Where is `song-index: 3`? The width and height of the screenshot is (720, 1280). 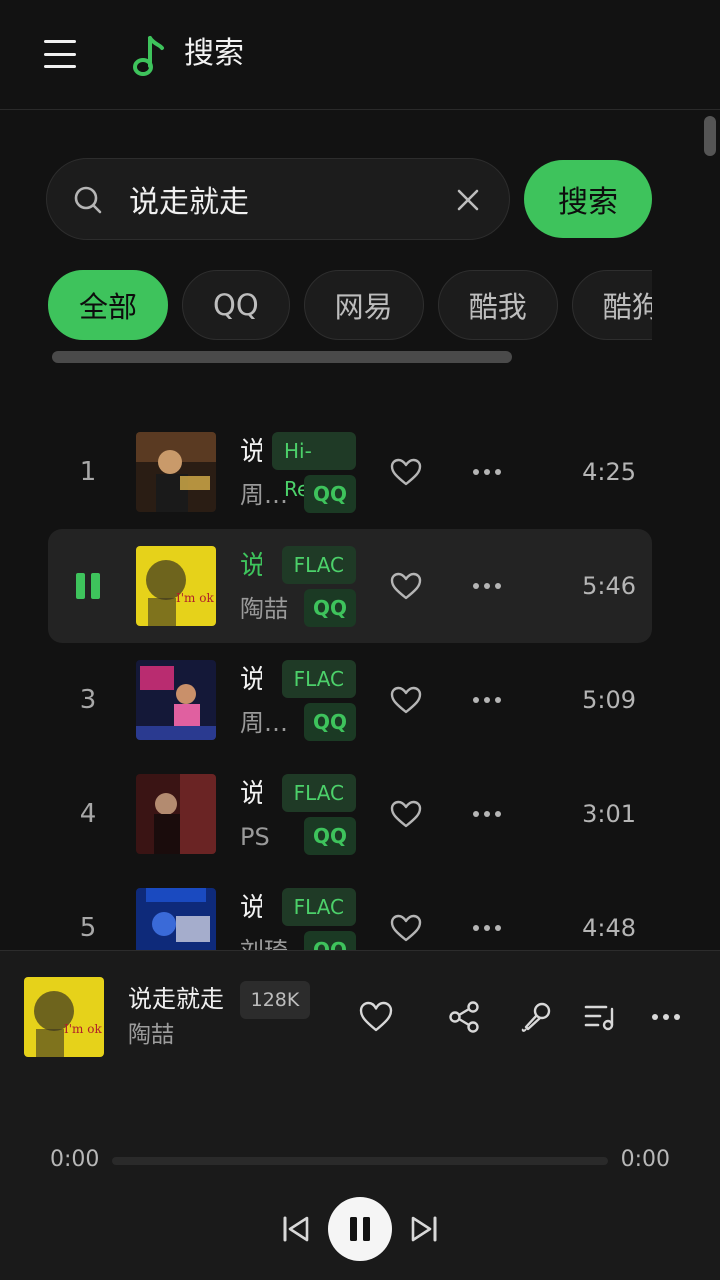
song-index: 3 is located at coordinates (88, 700).